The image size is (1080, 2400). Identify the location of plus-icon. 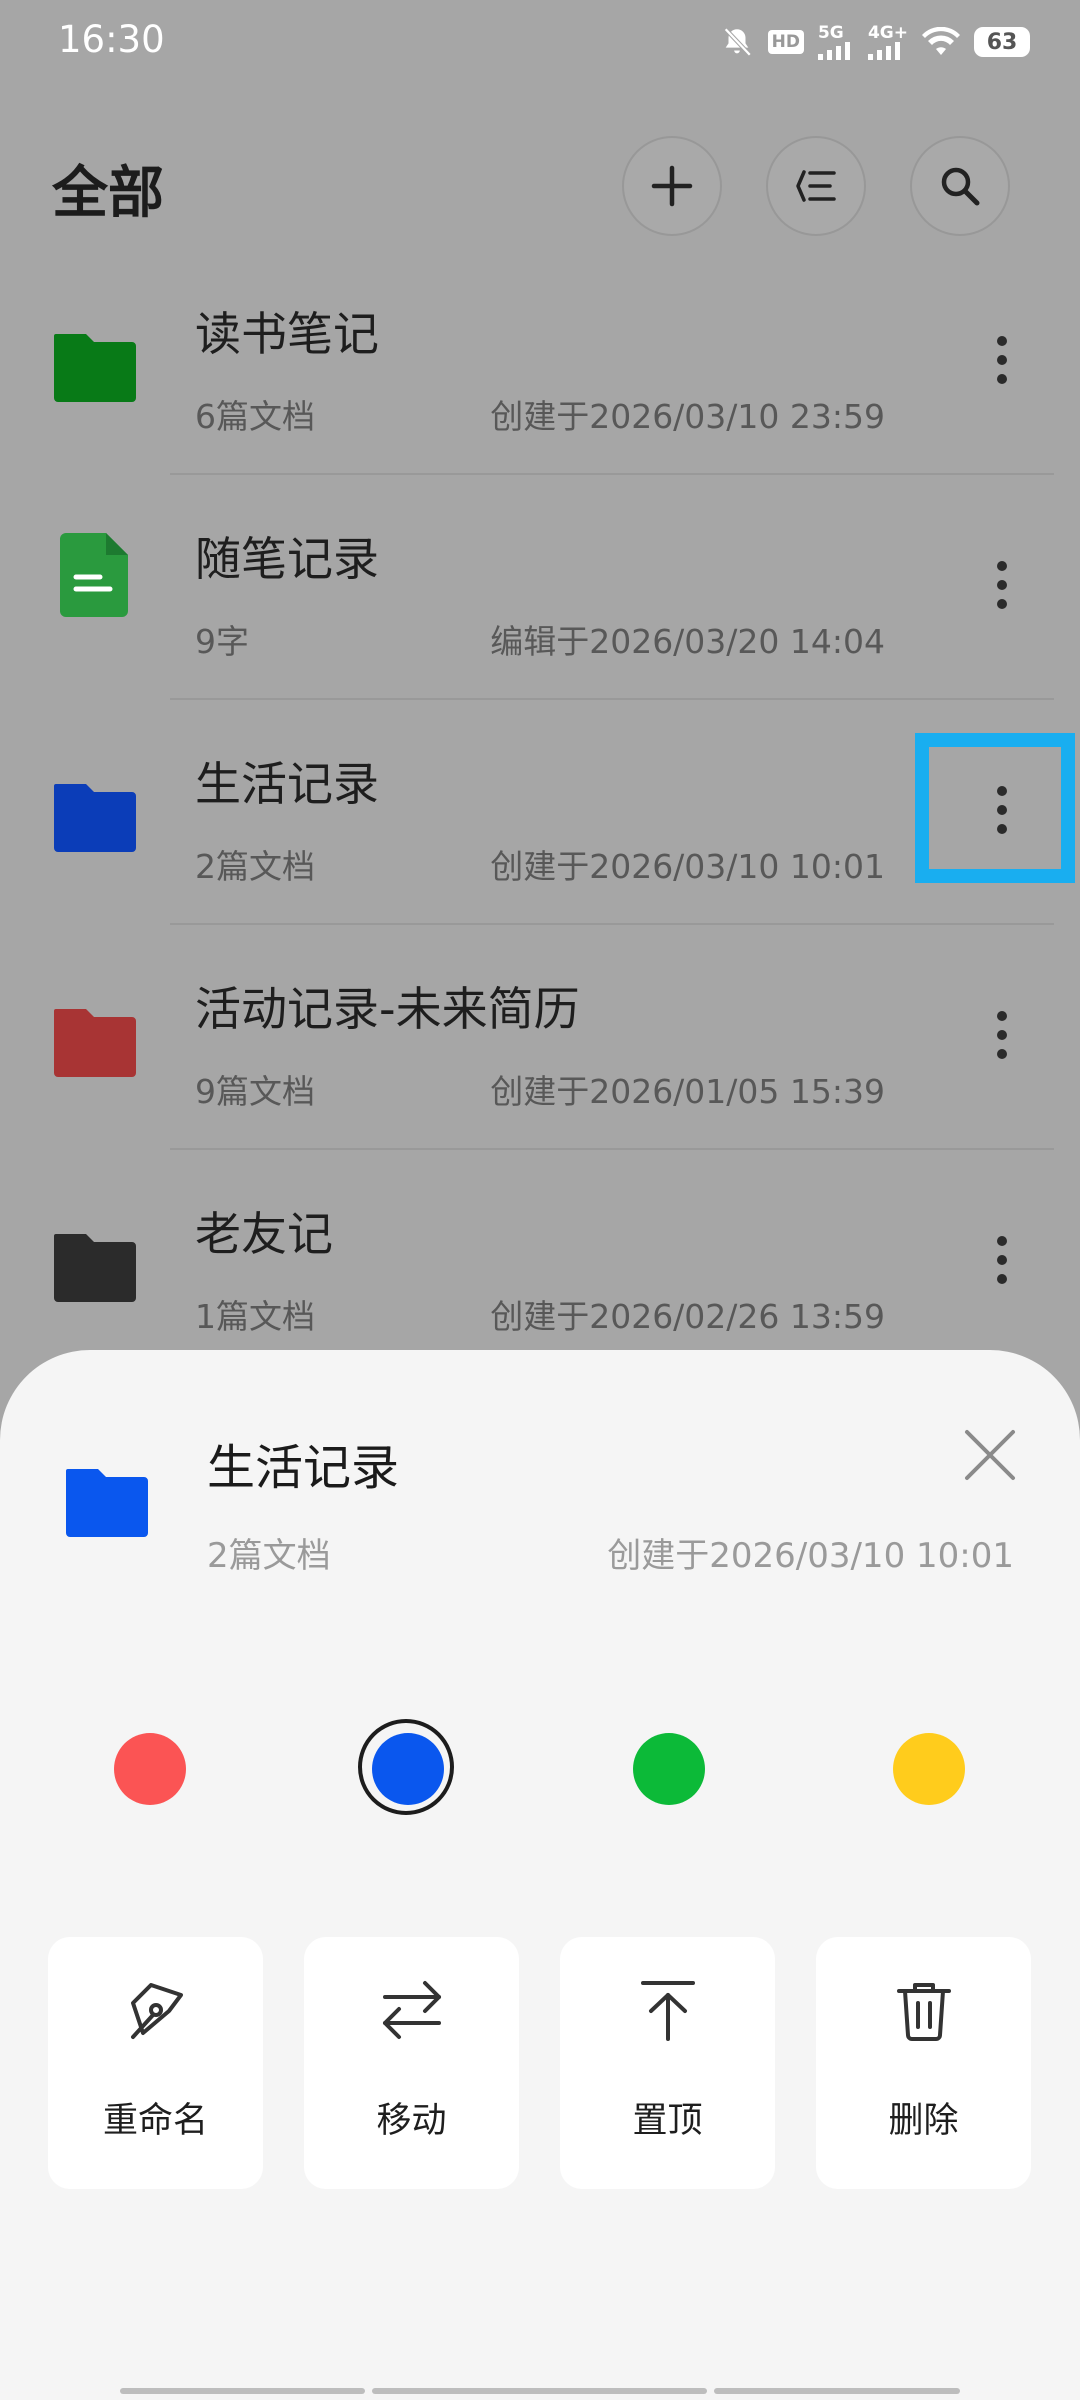
(672, 186).